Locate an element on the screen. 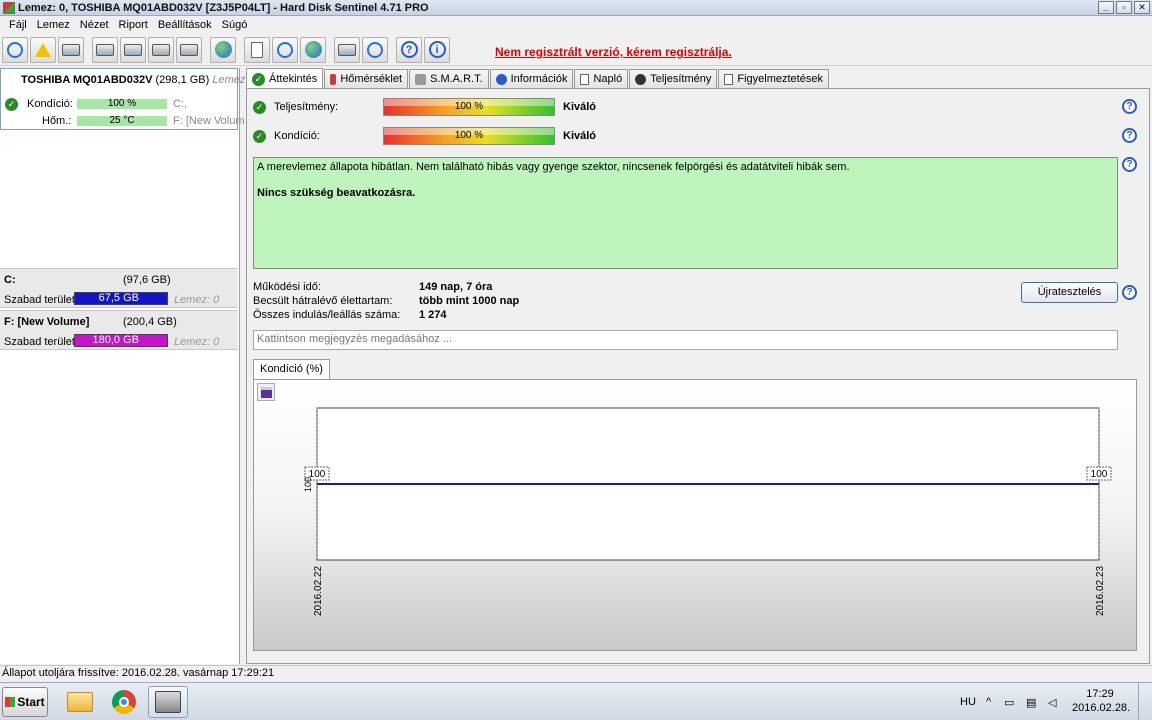 The image size is (1152, 720). volume-name: C: is located at coordinates (10, 280).